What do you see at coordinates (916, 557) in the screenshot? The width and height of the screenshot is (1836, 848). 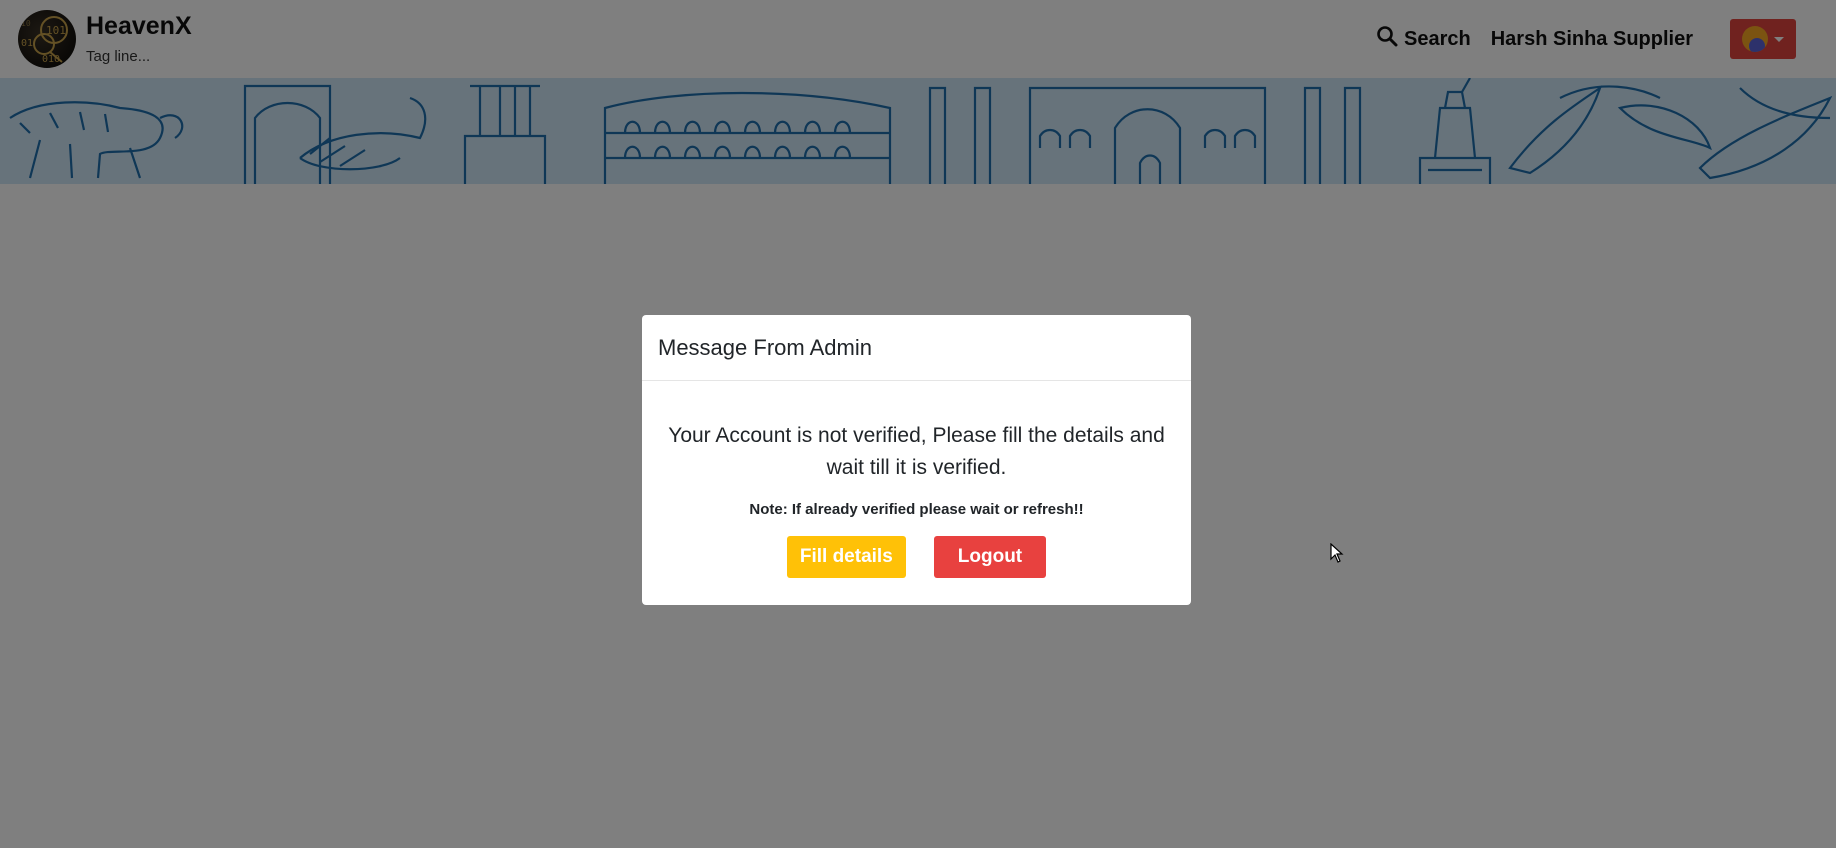 I see `modal-actions: Fill details Logout` at bounding box center [916, 557].